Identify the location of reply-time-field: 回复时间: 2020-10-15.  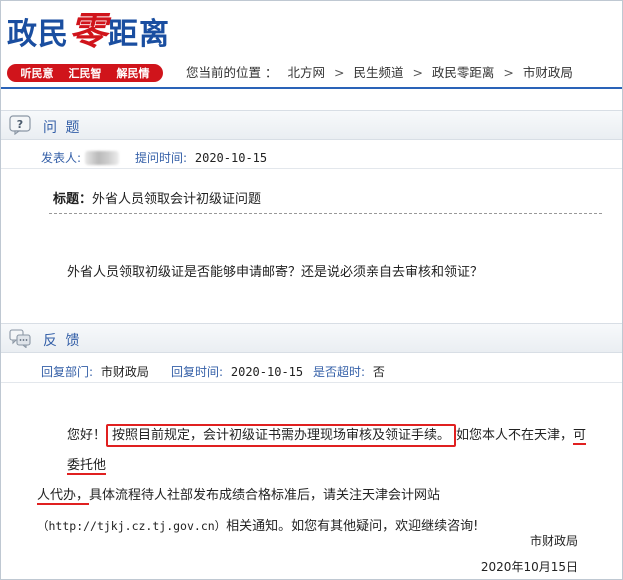
(237, 371).